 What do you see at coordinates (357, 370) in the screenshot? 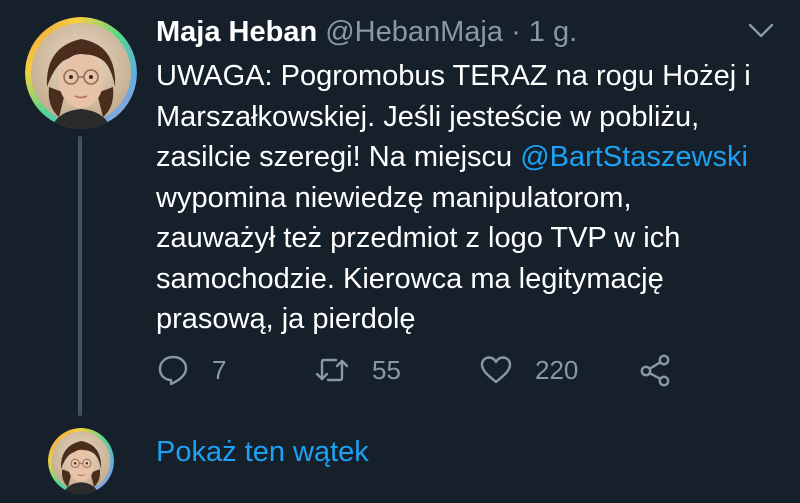
I see `retweet-button: 55` at bounding box center [357, 370].